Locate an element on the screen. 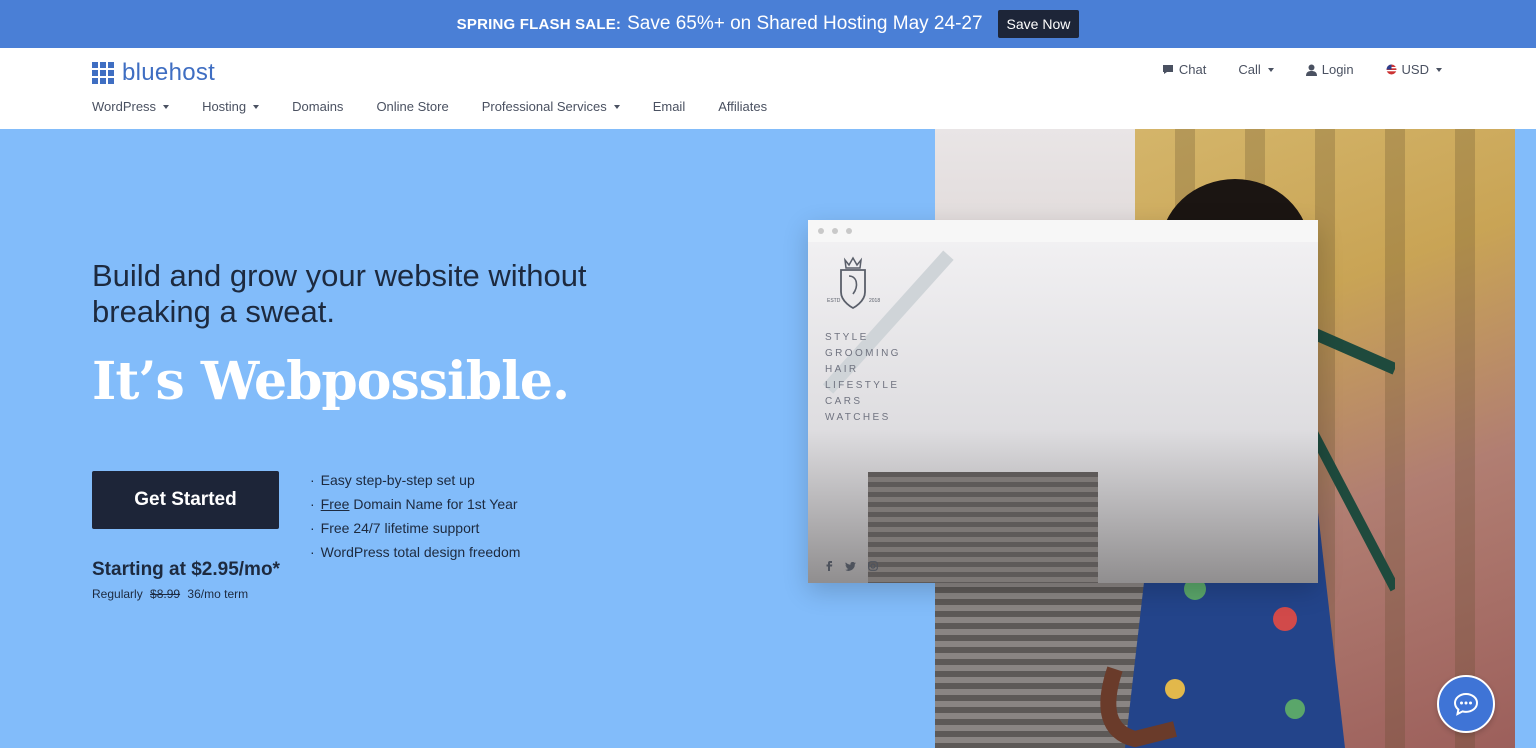  promo-lead: SPRING FLASH SALE: is located at coordinates (539, 24).